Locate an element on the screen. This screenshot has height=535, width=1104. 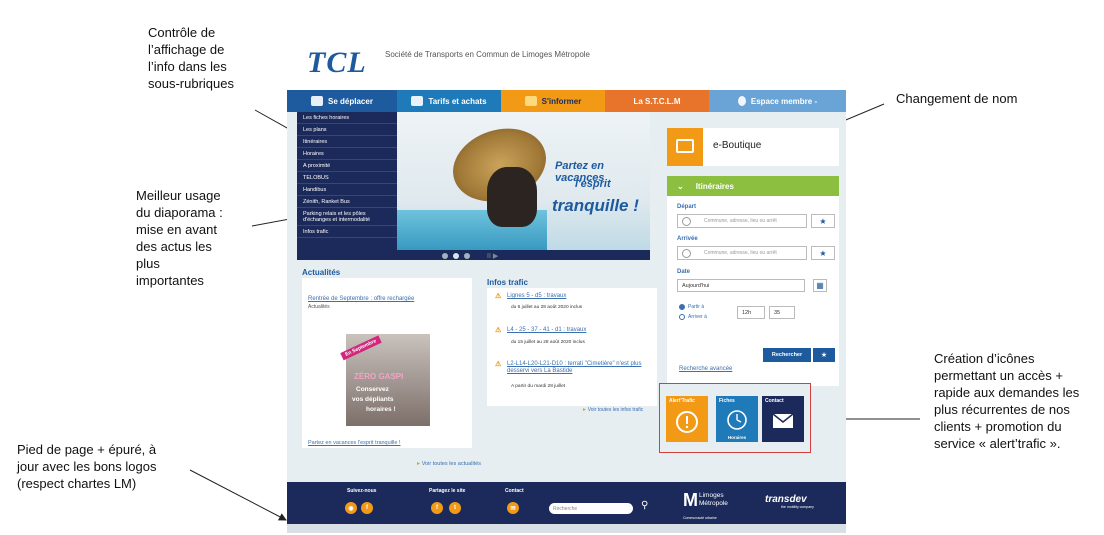
news-link: Partez en vacances l'esprit tranquille ! is located at coordinates (354, 443).